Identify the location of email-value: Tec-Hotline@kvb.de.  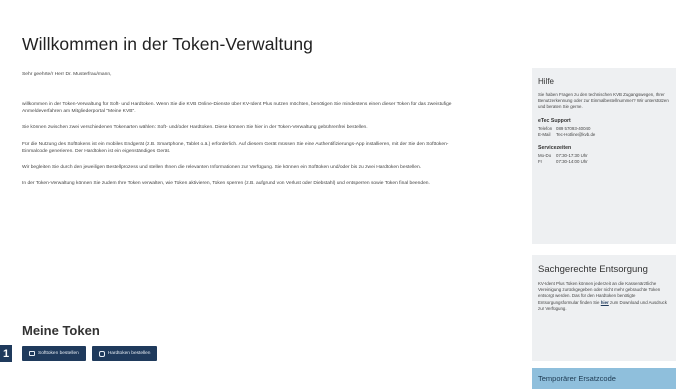
(575, 135).